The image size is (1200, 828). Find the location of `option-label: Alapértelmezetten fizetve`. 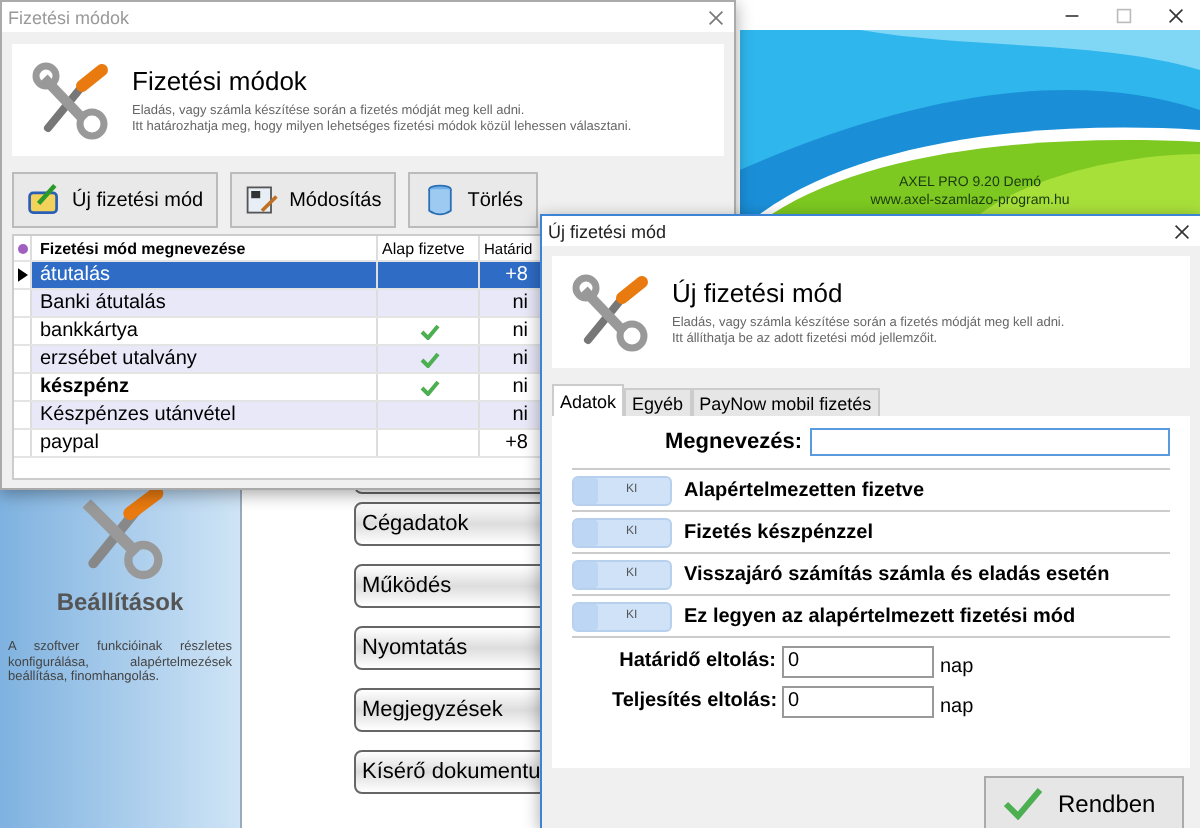

option-label: Alapértelmezetten fizetve is located at coordinates (804, 490).